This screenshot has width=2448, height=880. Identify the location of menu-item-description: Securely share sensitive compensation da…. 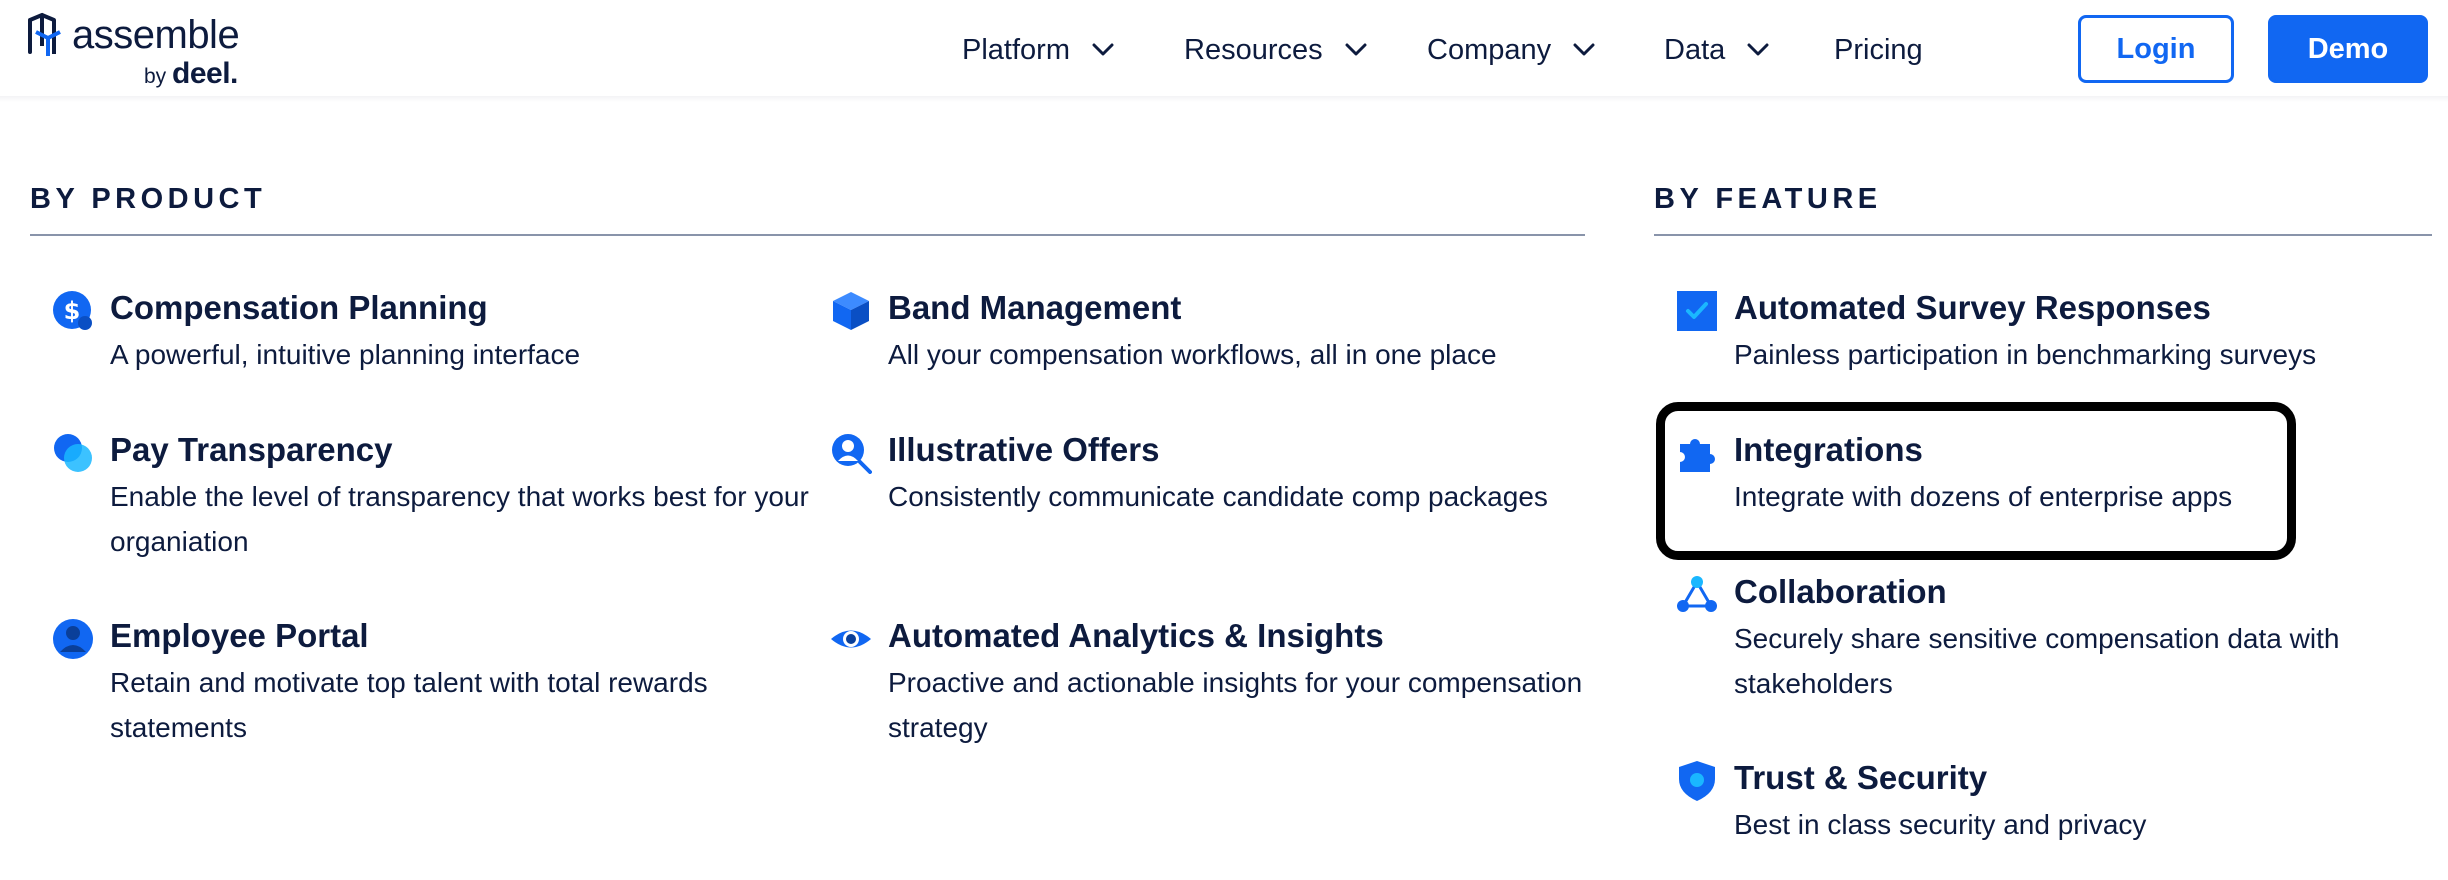
(2037, 661).